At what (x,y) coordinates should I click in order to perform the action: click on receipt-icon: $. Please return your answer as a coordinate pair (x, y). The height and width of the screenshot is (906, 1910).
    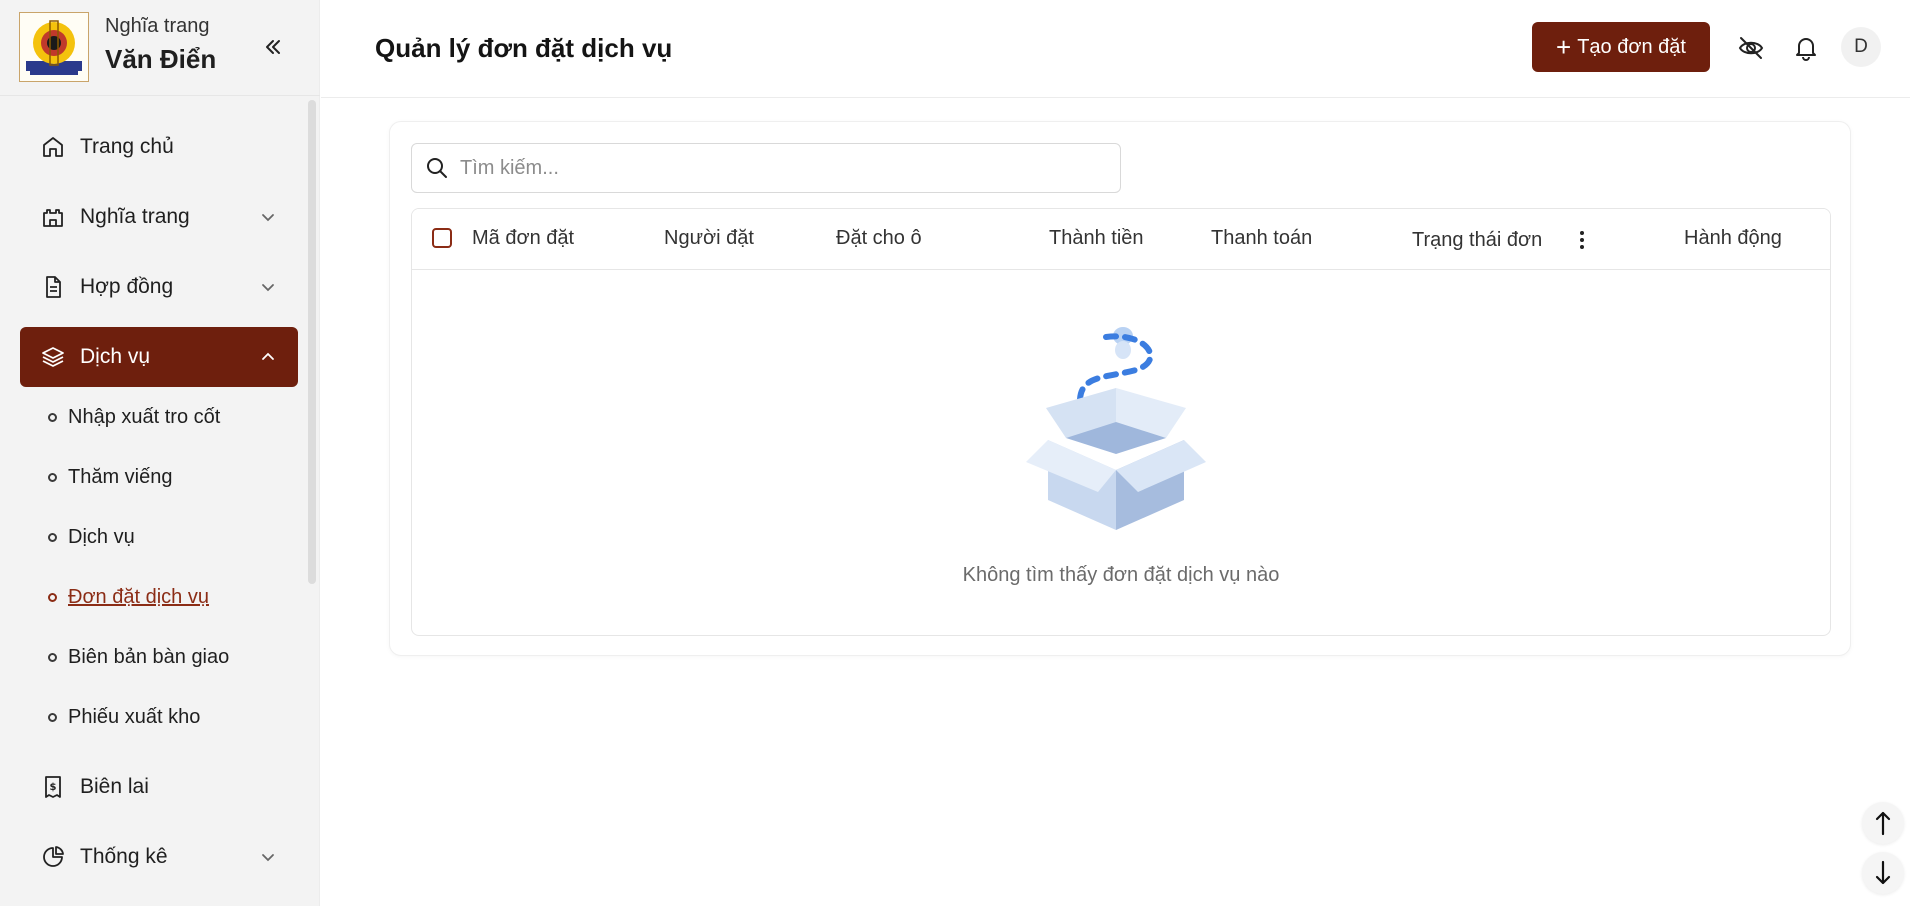
    Looking at the image, I should click on (53, 787).